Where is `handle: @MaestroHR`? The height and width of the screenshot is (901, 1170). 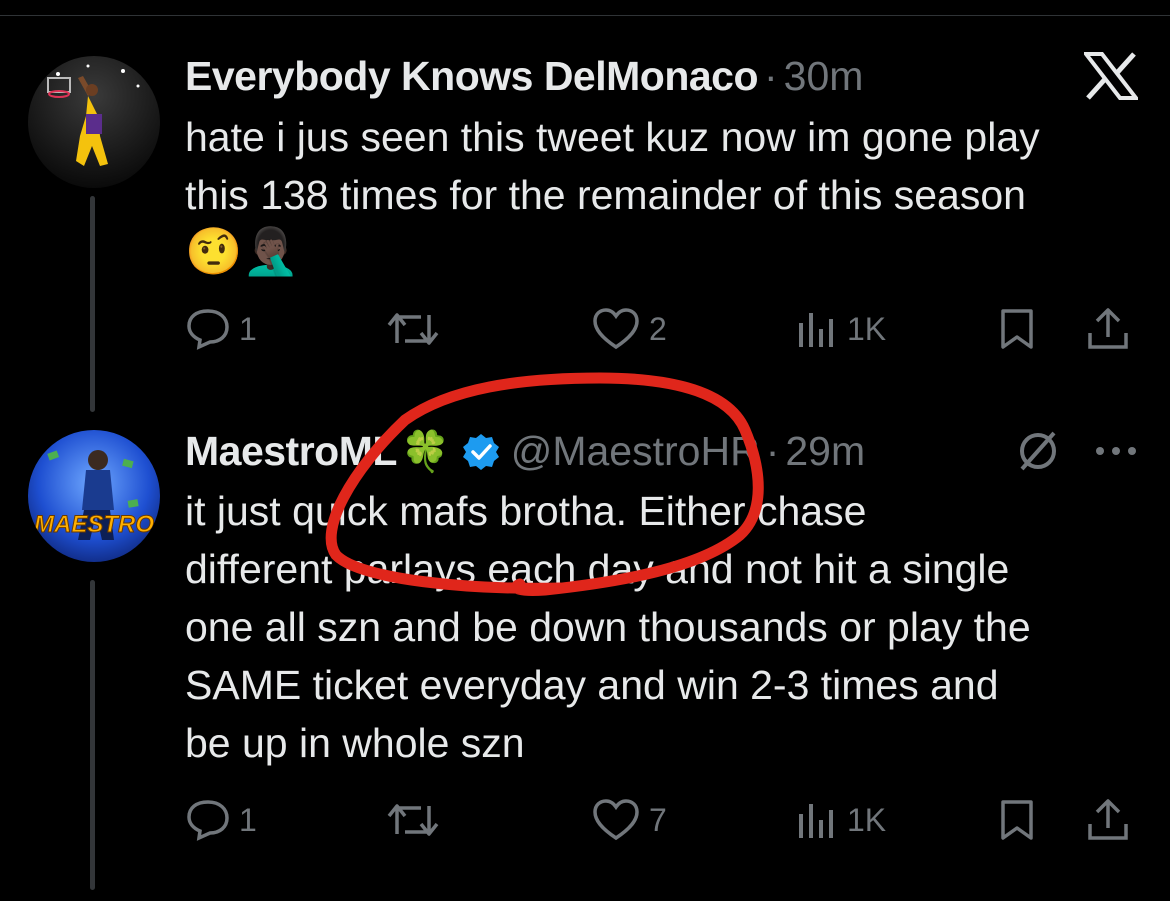
handle: @MaestroHR is located at coordinates (635, 451).